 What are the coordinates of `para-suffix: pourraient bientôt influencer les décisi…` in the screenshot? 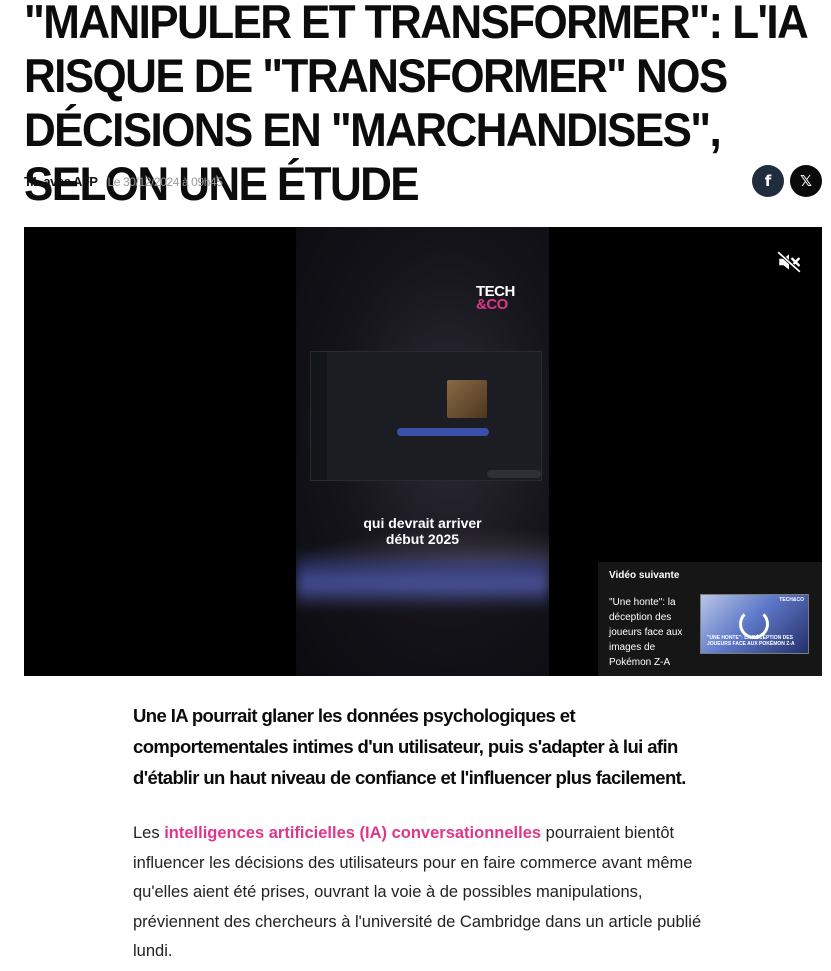 It's located at (417, 892).